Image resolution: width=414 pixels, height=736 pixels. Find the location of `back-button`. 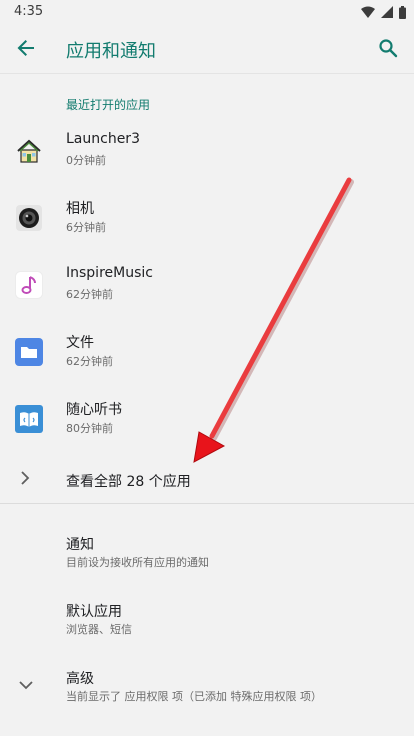

back-button is located at coordinates (26, 48).